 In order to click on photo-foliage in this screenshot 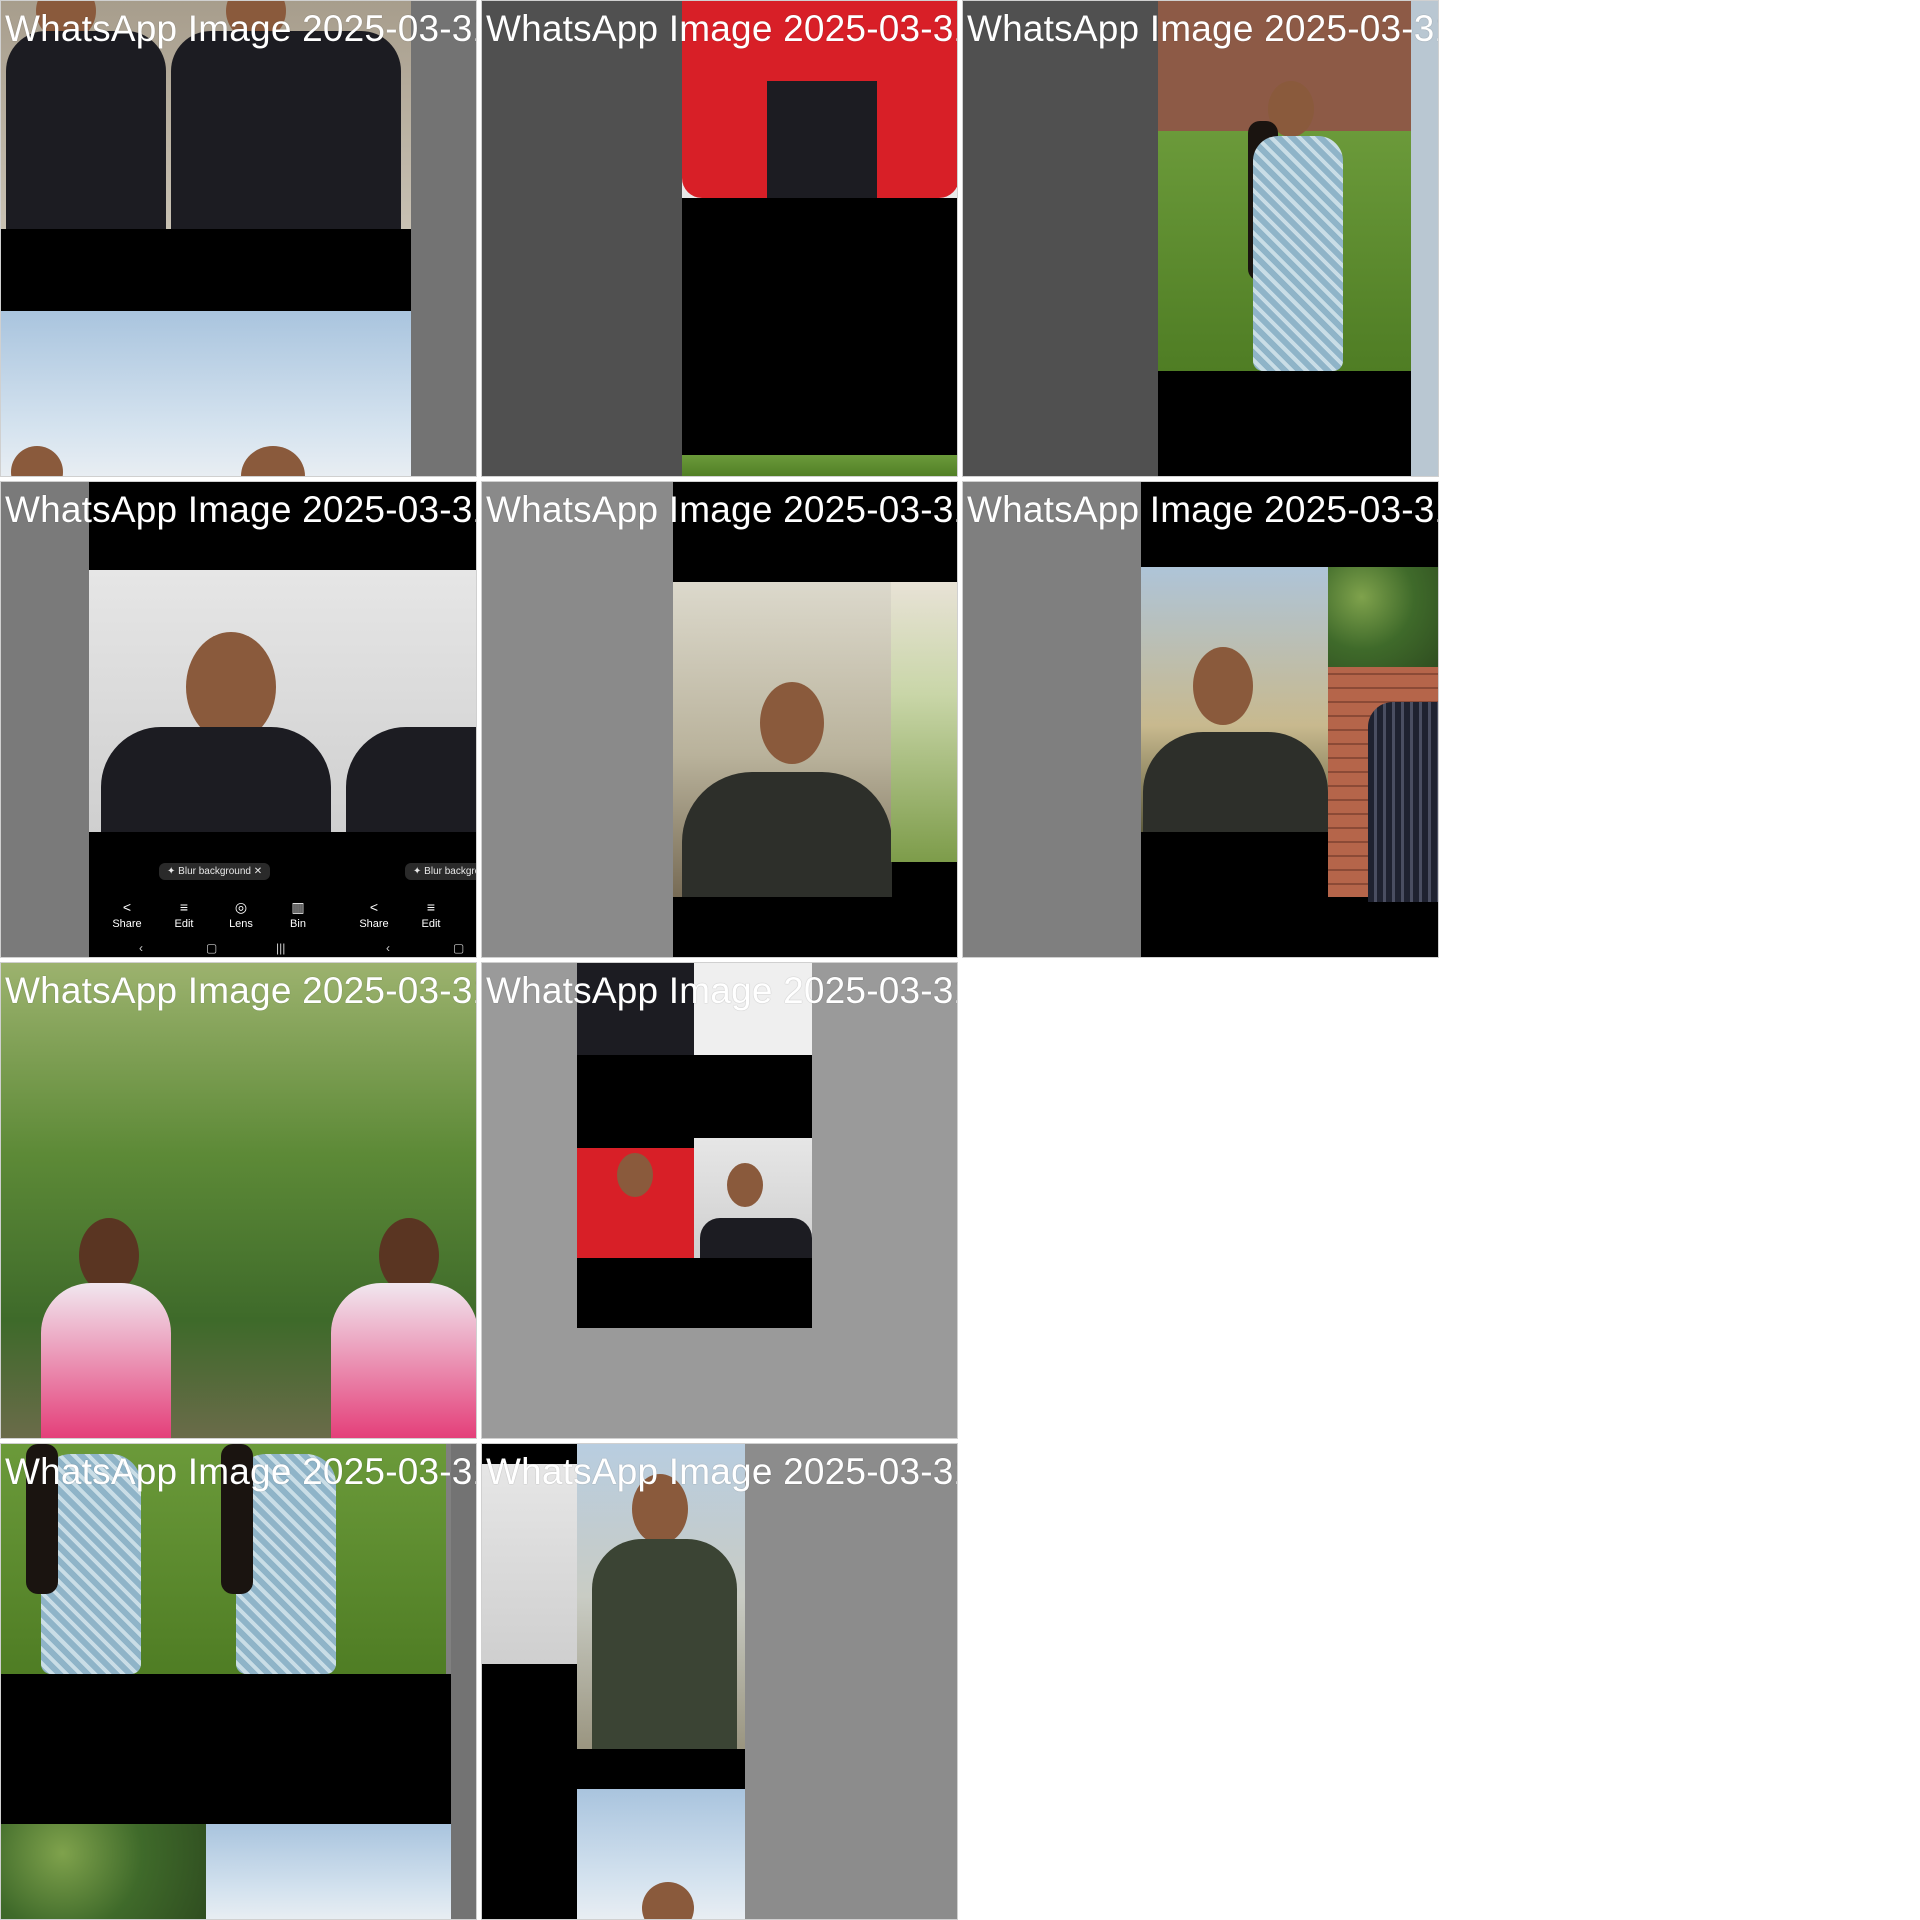, I will do `click(1383, 617)`.